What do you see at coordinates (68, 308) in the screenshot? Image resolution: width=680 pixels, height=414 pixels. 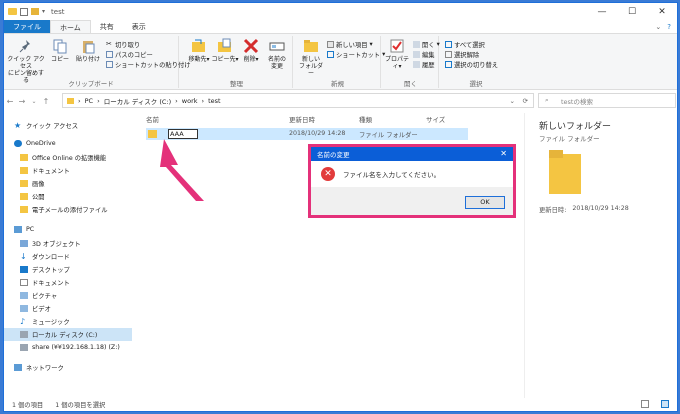 I see `nav-pc-item: ビデオ` at bounding box center [68, 308].